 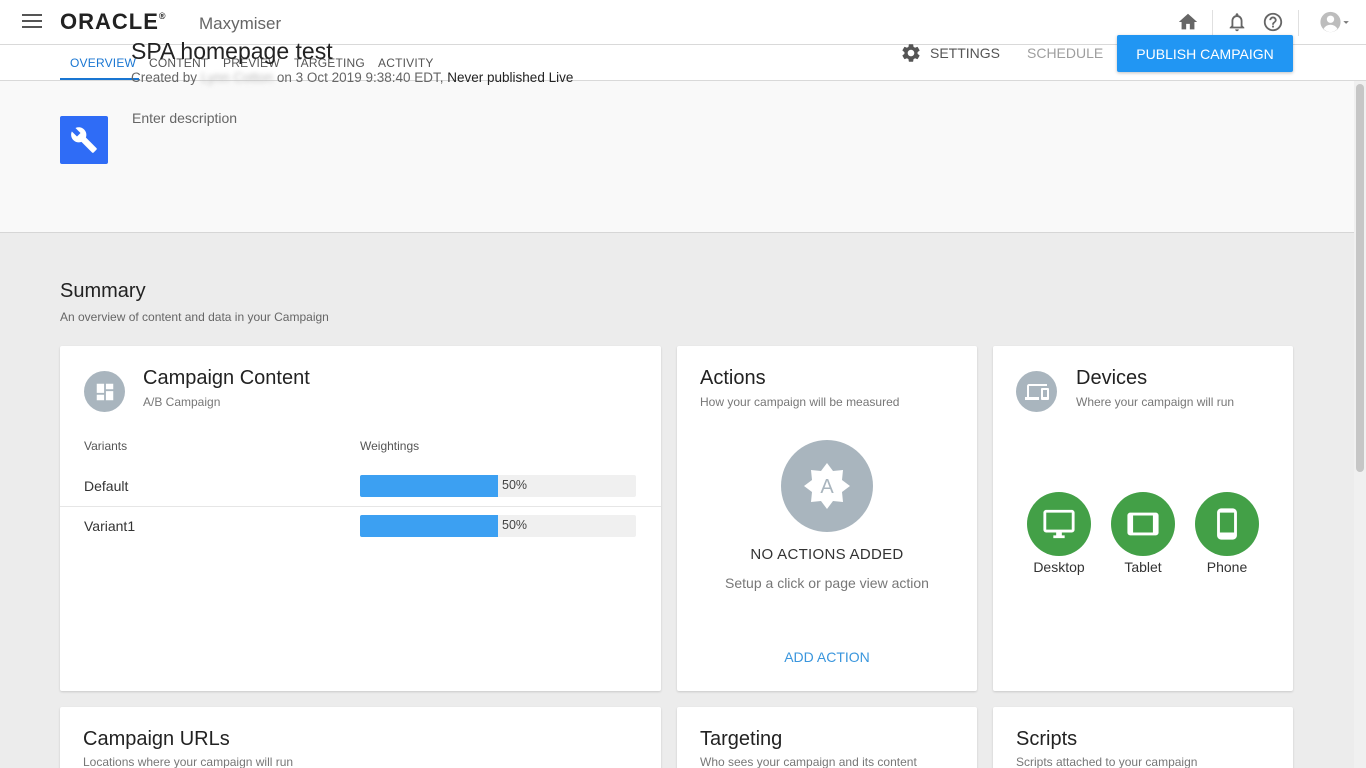 I want to click on targeting-subtitle: Who sees your campaign and its content, so click(x=808, y=761).